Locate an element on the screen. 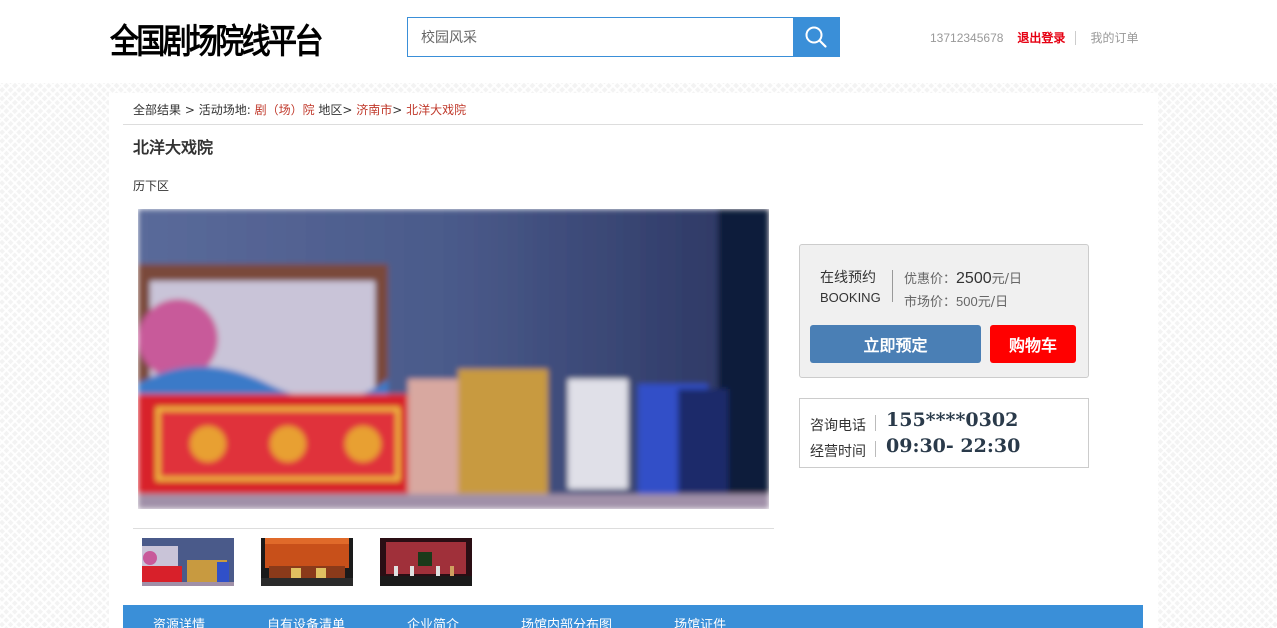 Image resolution: width=1277 pixels, height=628 pixels. breadcrumb-venue-type-prefix: 活动场地: is located at coordinates (226, 110).